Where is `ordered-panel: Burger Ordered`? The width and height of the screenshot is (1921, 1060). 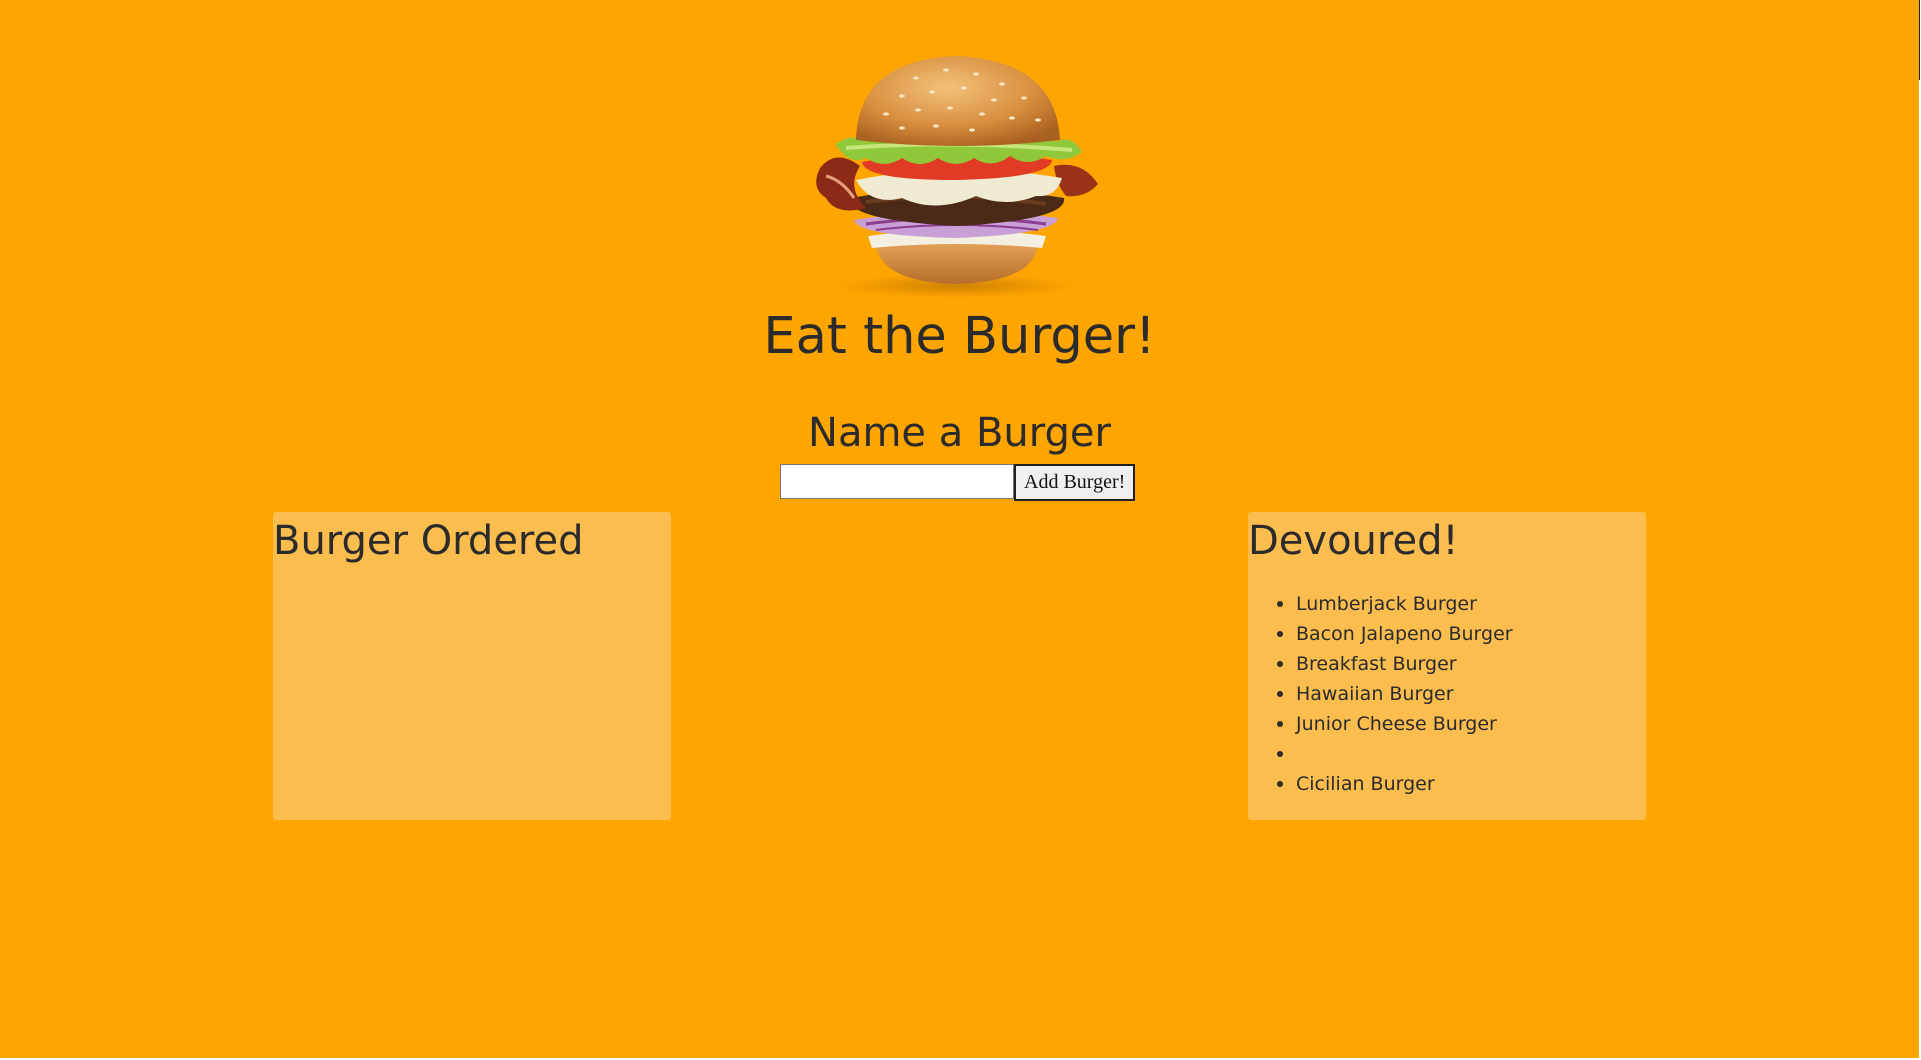 ordered-panel: Burger Ordered is located at coordinates (472, 666).